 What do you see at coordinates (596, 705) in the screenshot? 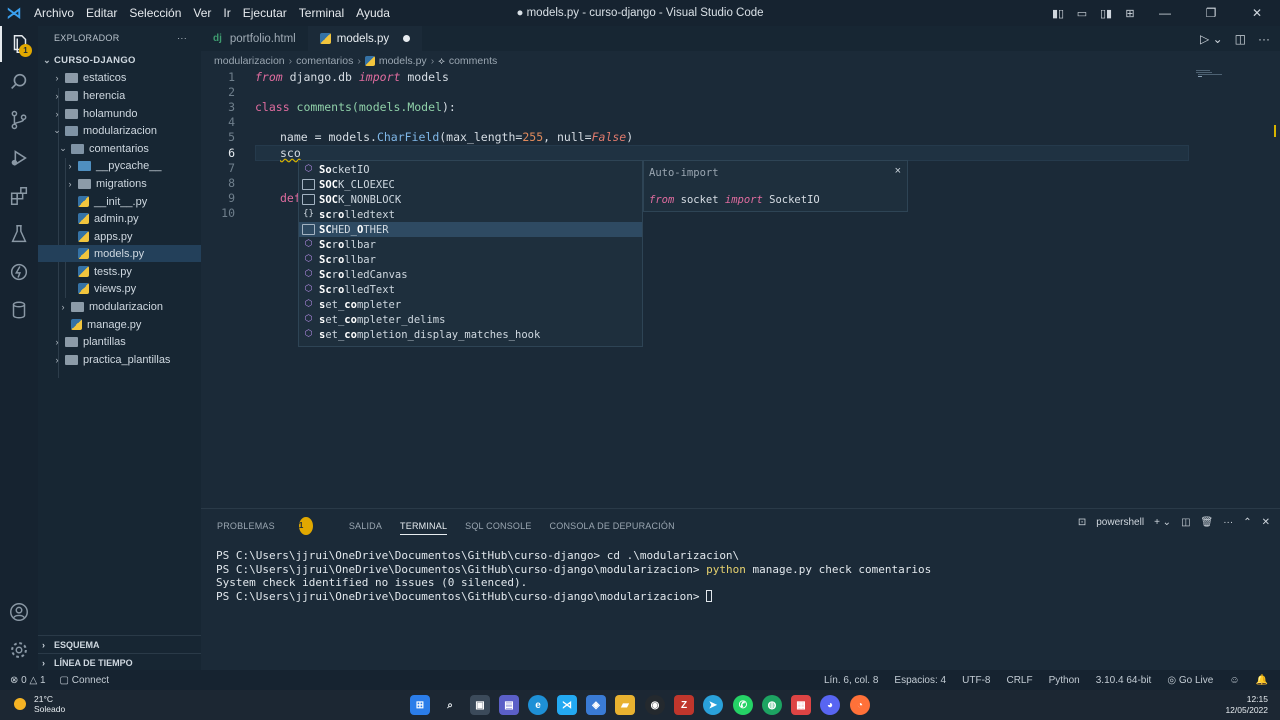
I see `store-icon: ◈` at bounding box center [596, 705].